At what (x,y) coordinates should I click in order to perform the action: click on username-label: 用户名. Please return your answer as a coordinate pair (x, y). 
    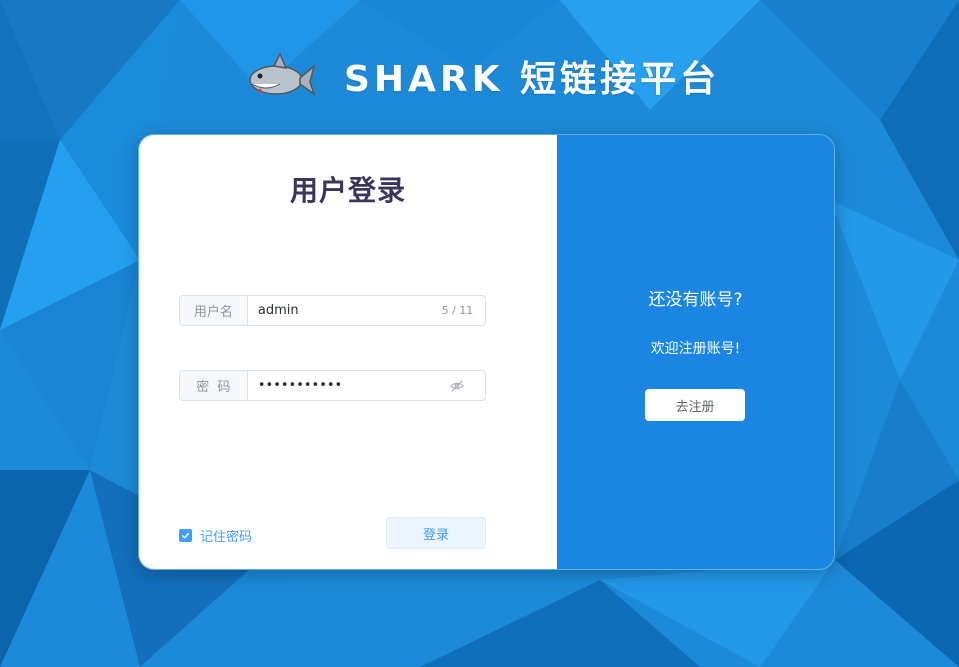
    Looking at the image, I should click on (214, 310).